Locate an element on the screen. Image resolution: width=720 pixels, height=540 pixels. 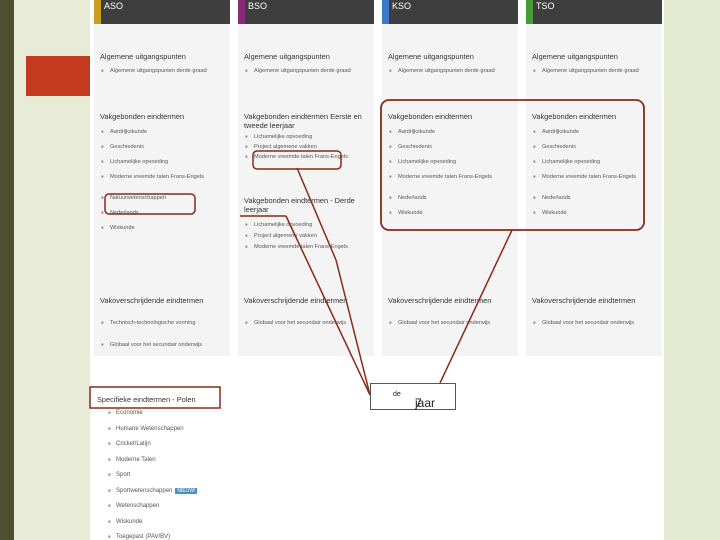
highlight-project is located at coordinates (297, 160).